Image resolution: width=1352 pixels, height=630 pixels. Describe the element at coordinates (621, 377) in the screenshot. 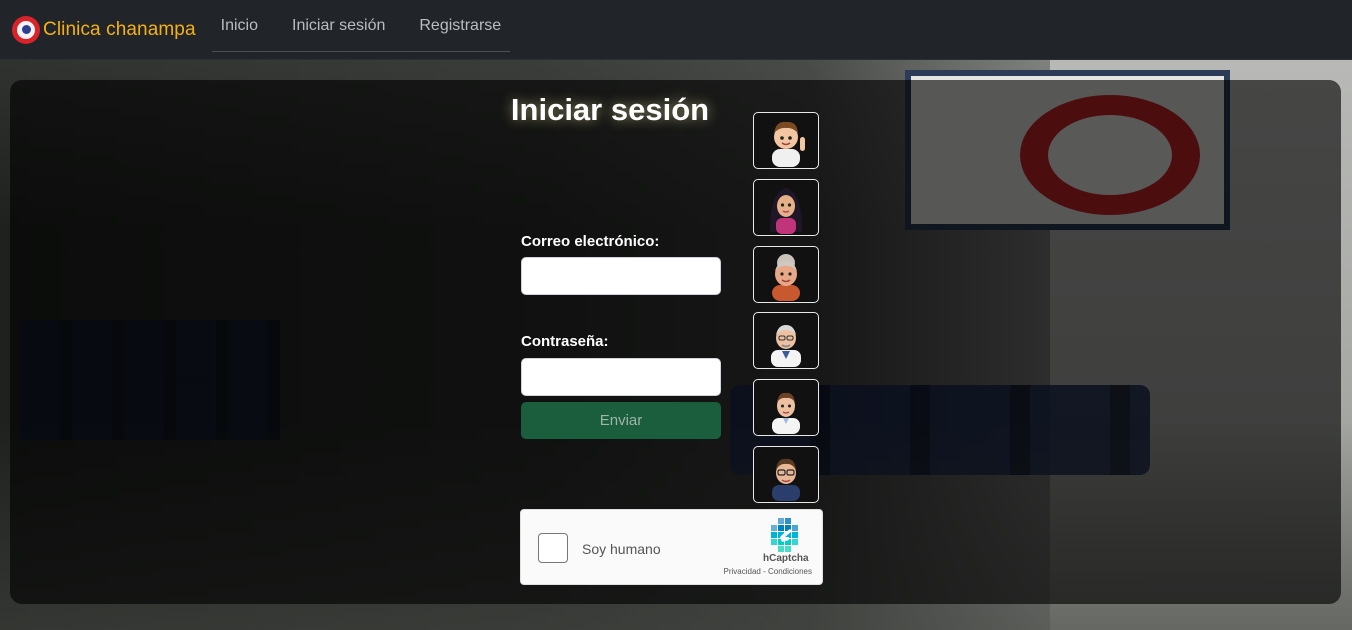

I see `password-field` at that location.